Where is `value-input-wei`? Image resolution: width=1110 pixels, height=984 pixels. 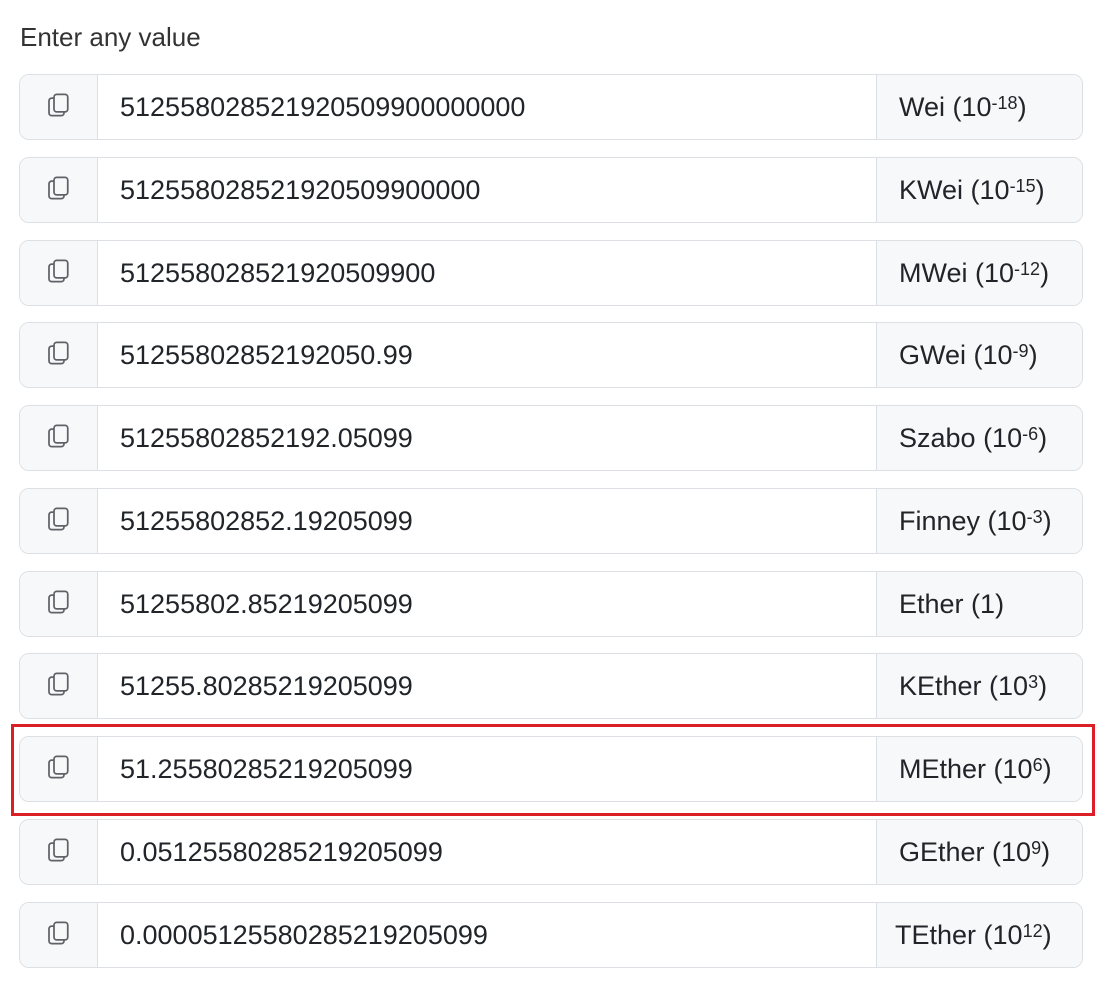 value-input-wei is located at coordinates (487, 107).